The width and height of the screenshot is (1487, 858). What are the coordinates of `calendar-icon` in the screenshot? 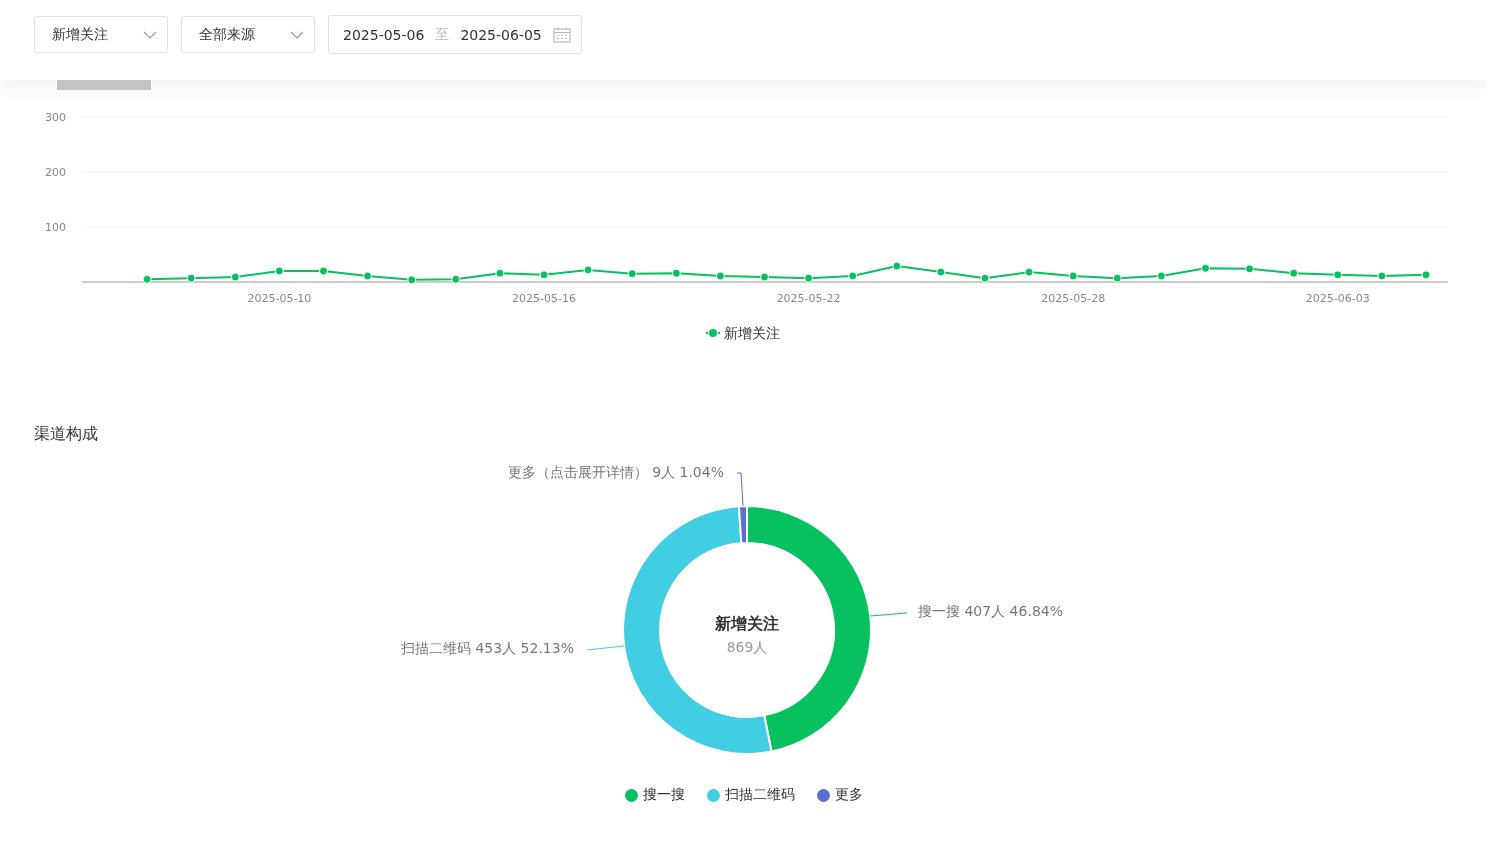 It's located at (561, 34).